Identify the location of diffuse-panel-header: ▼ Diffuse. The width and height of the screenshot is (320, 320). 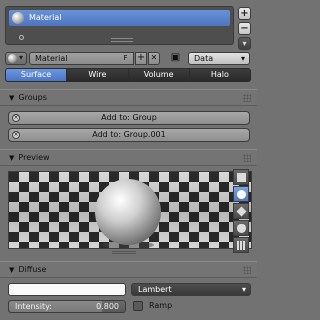
(128, 269).